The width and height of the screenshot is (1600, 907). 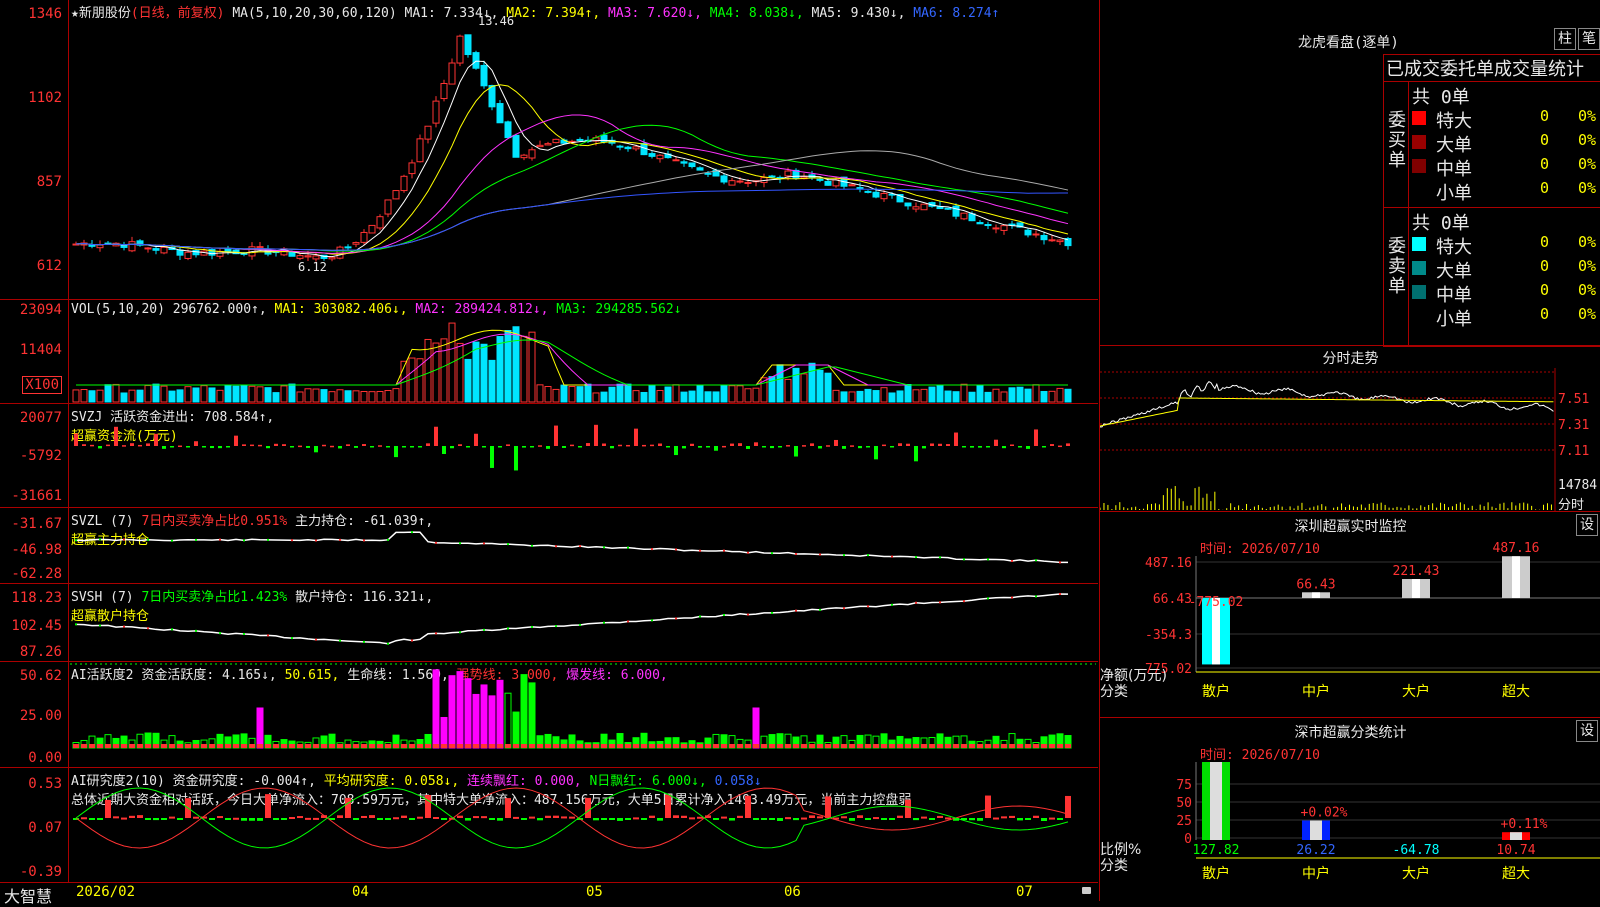 I want to click on ai-research-chart, so click(x=549, y=825).